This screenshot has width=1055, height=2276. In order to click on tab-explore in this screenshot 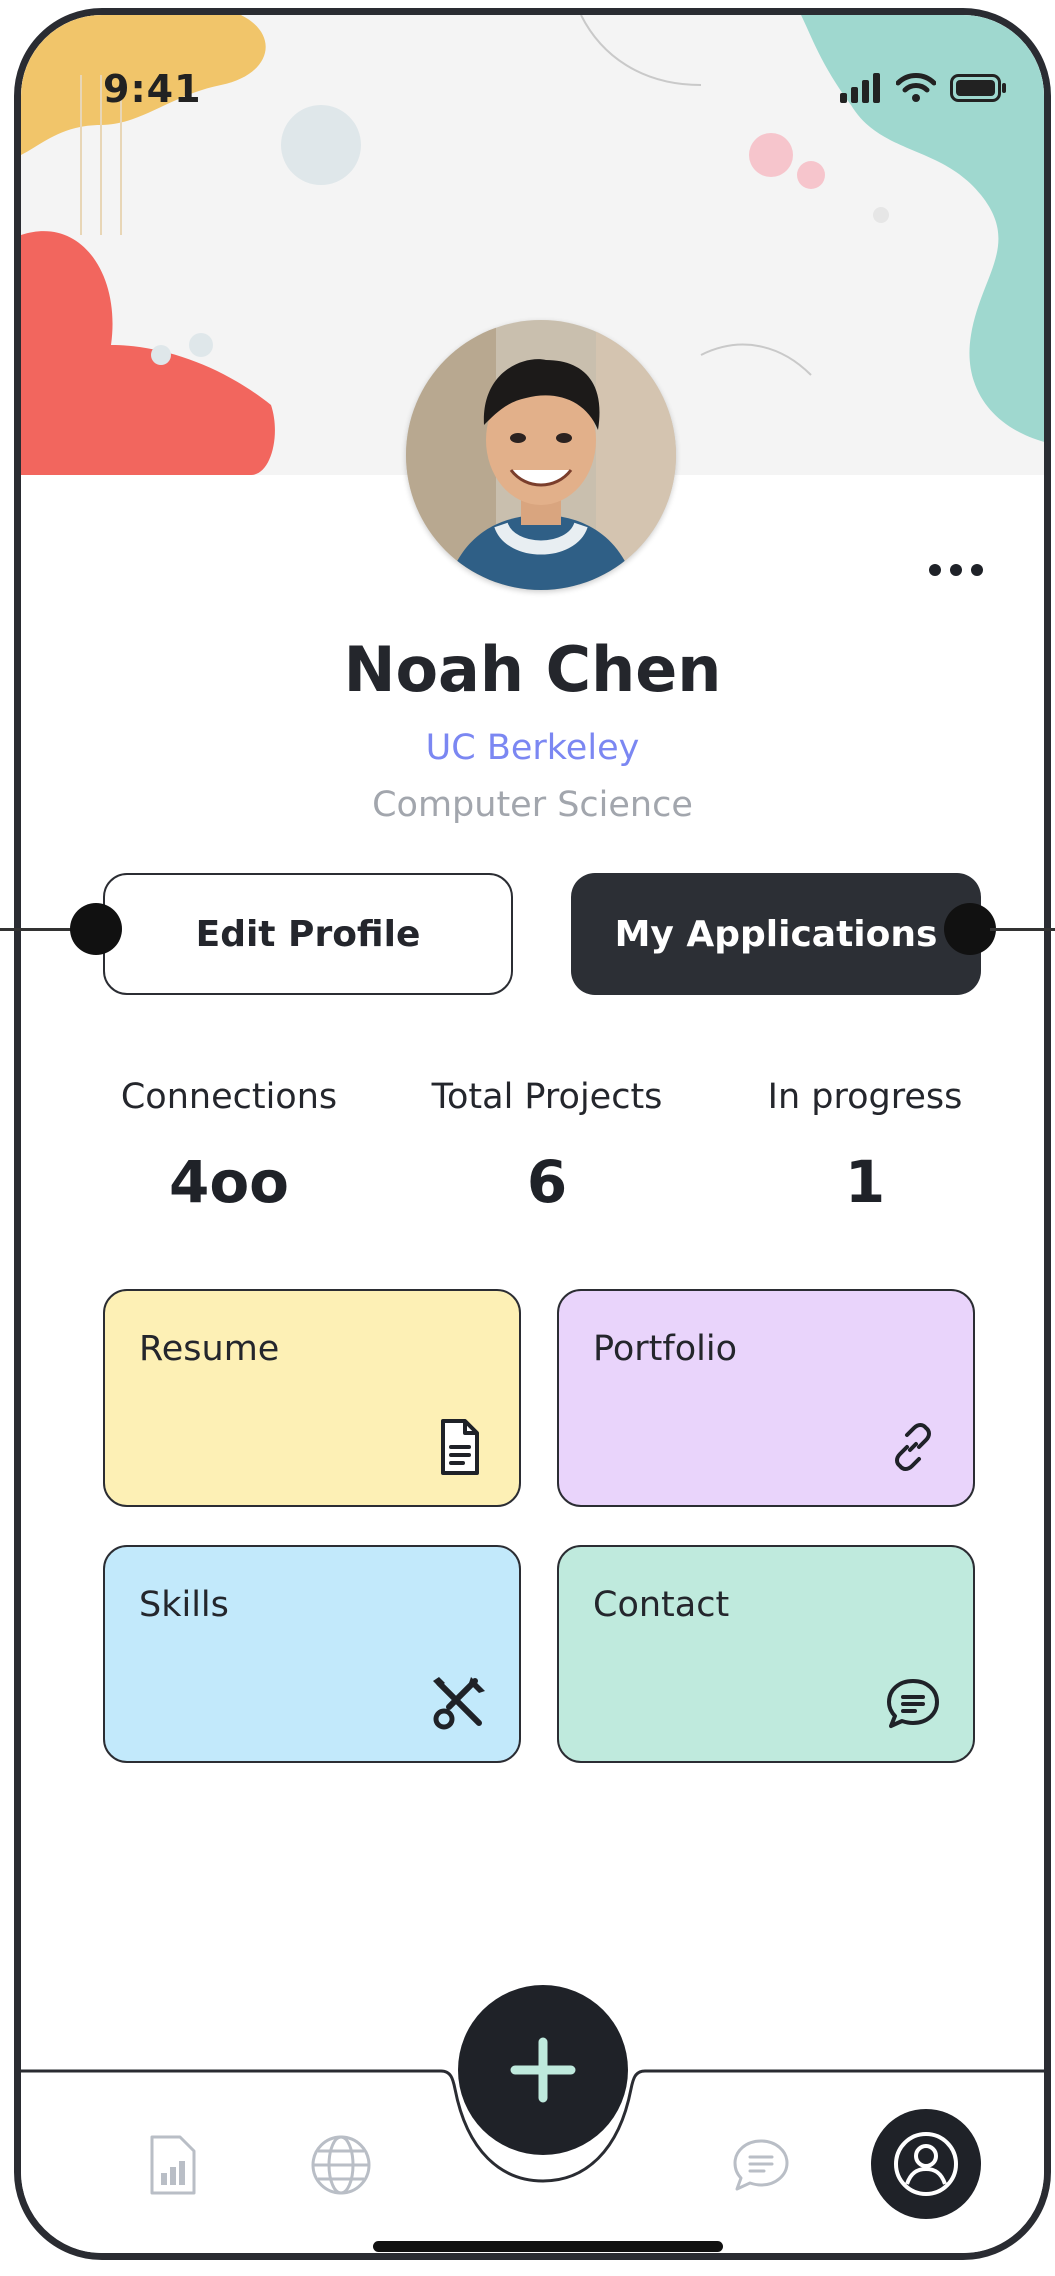, I will do `click(341, 2165)`.